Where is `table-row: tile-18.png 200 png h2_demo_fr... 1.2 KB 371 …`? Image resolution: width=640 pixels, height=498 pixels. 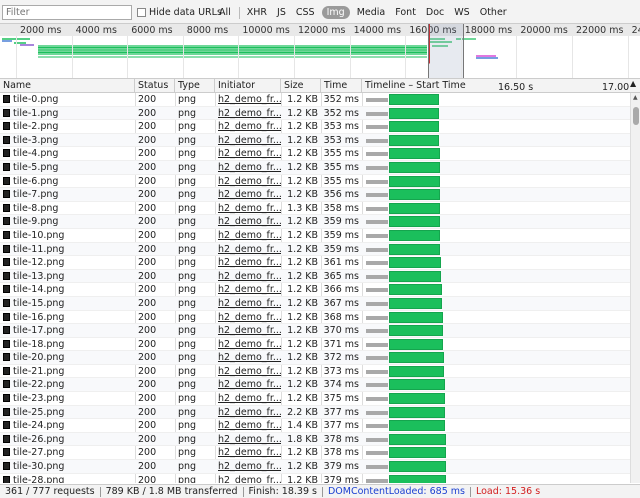
table-row: tile-18.png 200 png h2_demo_fr... 1.2 KB 371 … is located at coordinates (315, 345).